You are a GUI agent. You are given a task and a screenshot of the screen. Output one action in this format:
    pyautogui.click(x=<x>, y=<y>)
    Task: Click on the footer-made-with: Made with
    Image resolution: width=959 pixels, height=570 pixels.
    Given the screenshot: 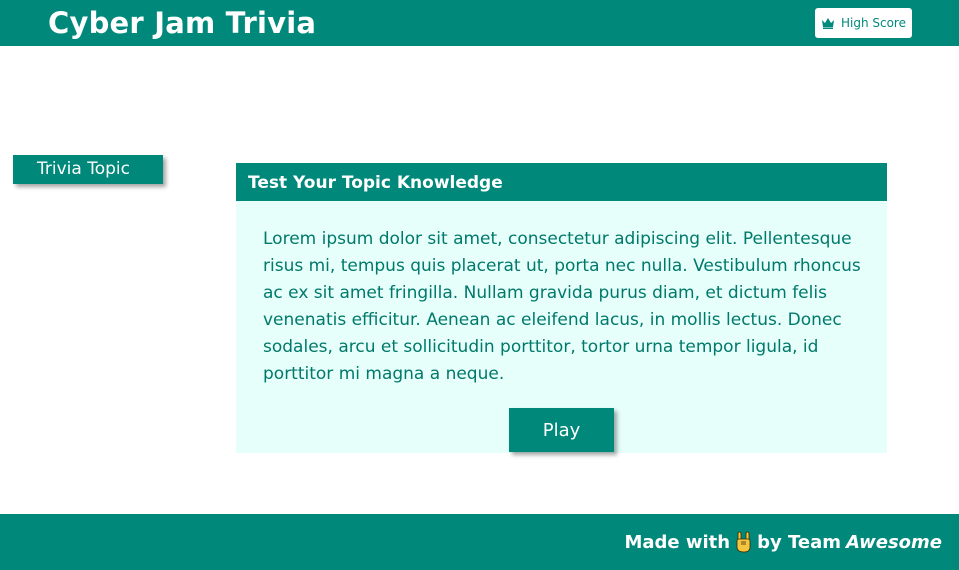 What is the action you would take?
    pyautogui.click(x=677, y=542)
    